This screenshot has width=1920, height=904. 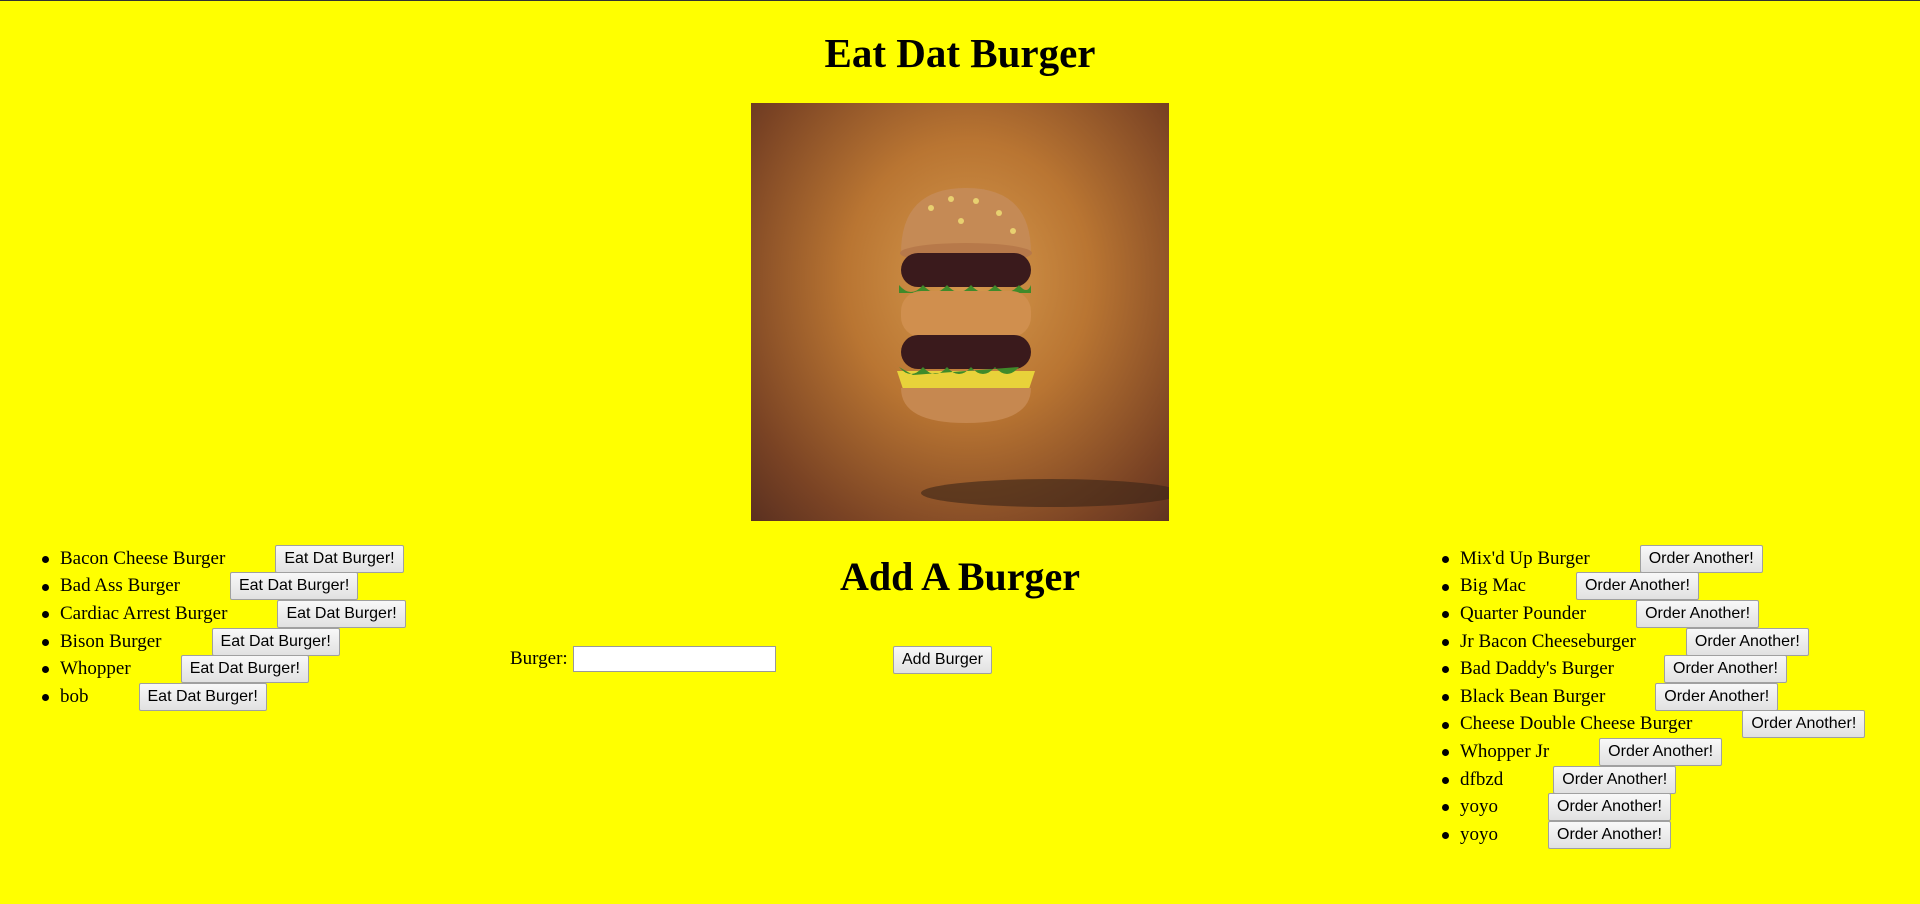 What do you see at coordinates (1523, 613) in the screenshot?
I see `burger-name: Quarter Pounder` at bounding box center [1523, 613].